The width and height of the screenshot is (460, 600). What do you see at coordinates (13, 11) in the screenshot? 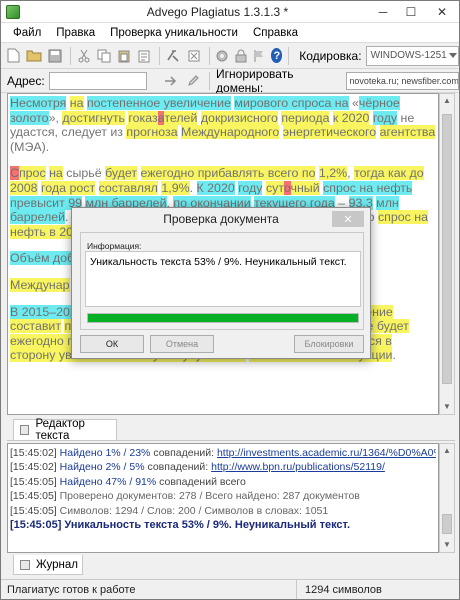
I see `app-logo-icon` at bounding box center [13, 11].